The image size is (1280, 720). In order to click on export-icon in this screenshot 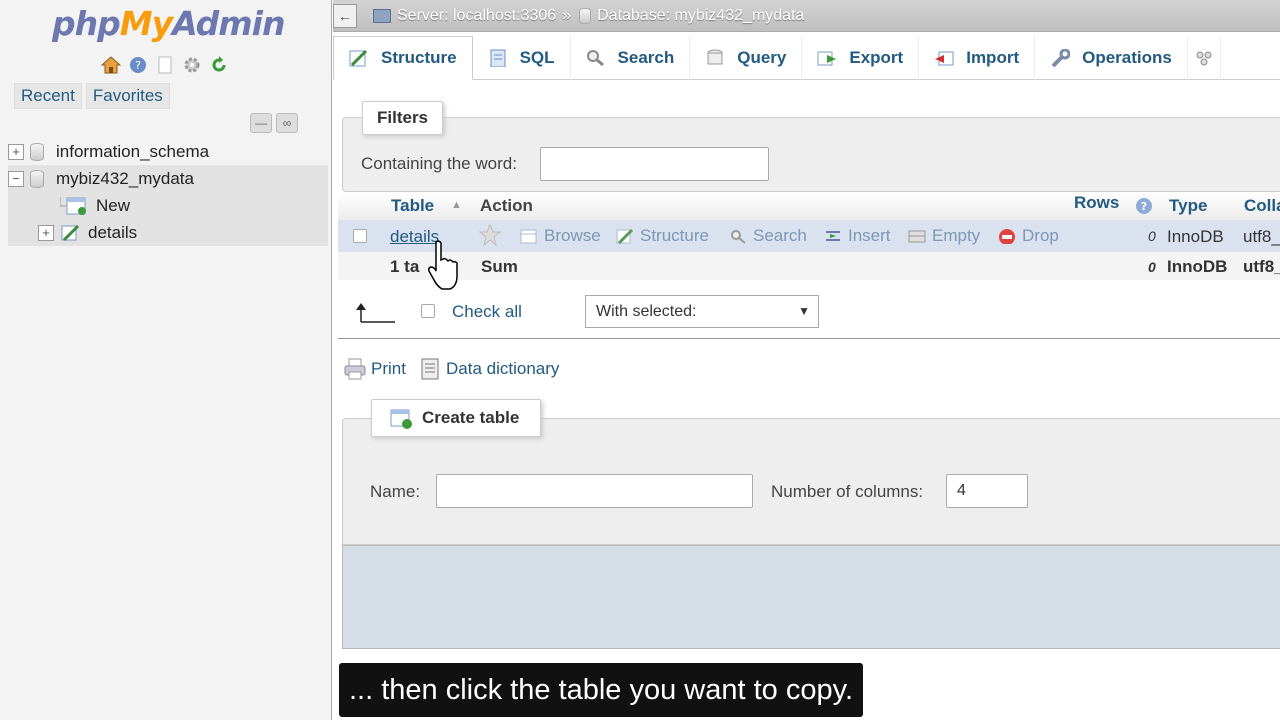, I will do `click(827, 58)`.